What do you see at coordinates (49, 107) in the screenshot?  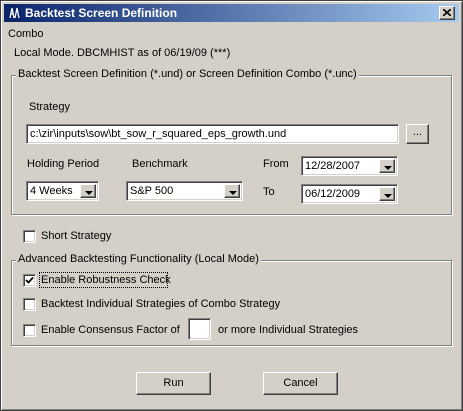 I see `strategy-label: Strategy` at bounding box center [49, 107].